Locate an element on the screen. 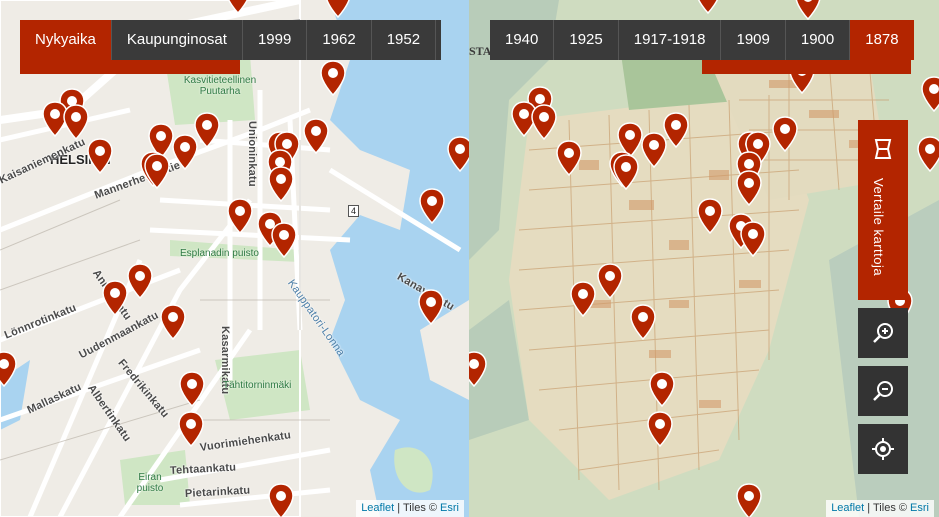  locate-icon is located at coordinates (883, 449).